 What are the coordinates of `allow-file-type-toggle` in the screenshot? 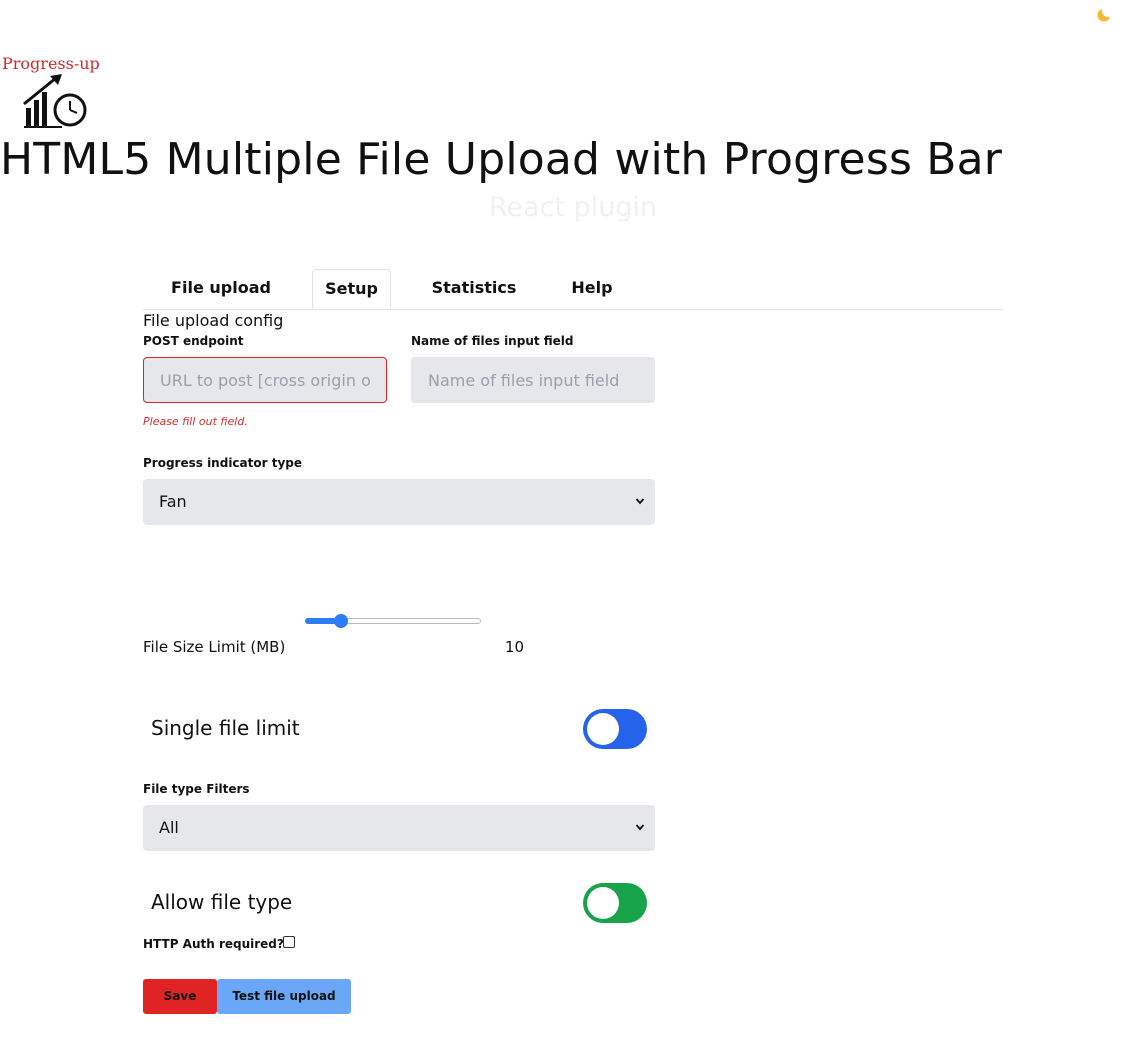 It's located at (615, 903).